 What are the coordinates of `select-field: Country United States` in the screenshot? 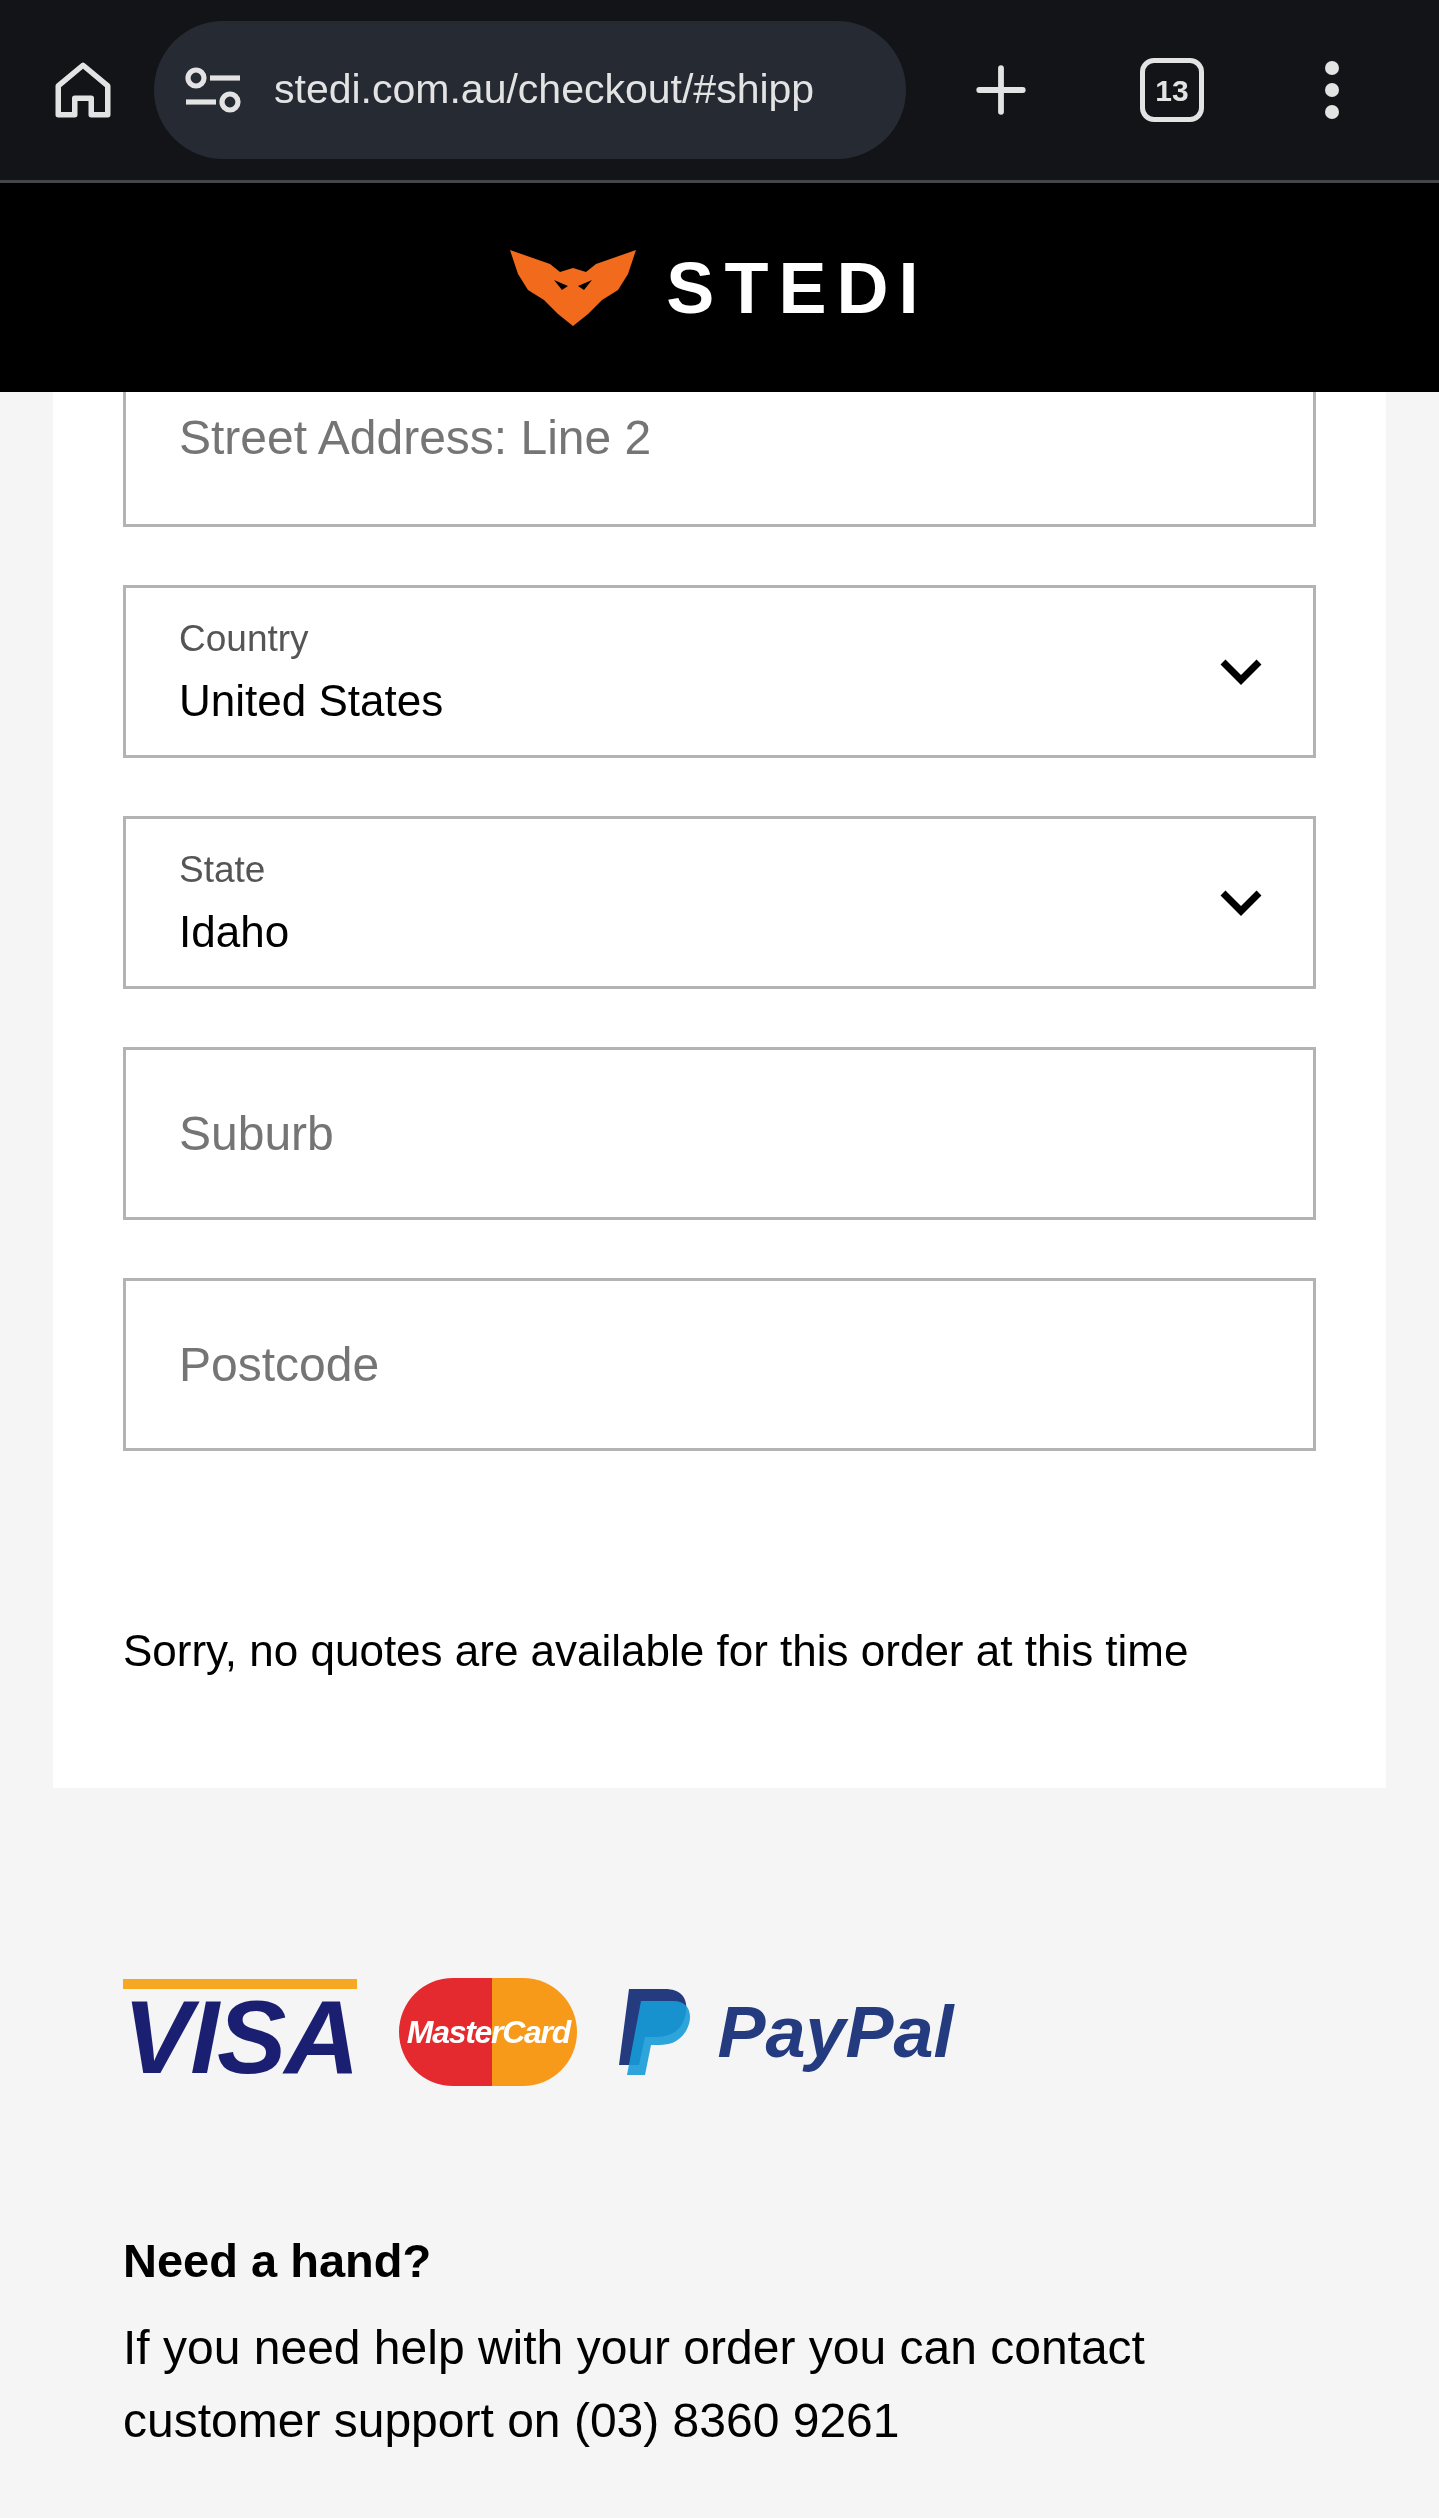 It's located at (719, 671).